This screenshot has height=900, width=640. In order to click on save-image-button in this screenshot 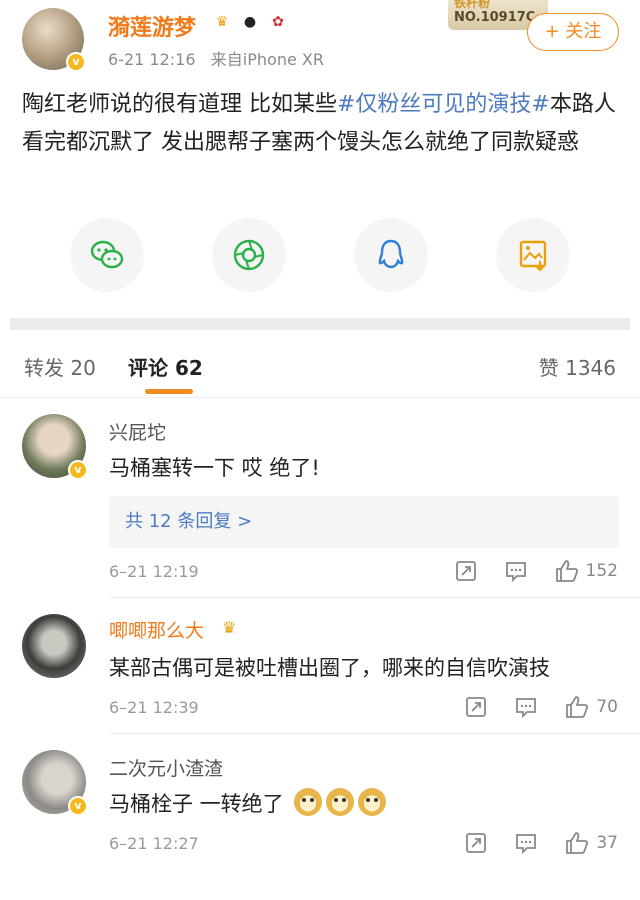, I will do `click(533, 255)`.